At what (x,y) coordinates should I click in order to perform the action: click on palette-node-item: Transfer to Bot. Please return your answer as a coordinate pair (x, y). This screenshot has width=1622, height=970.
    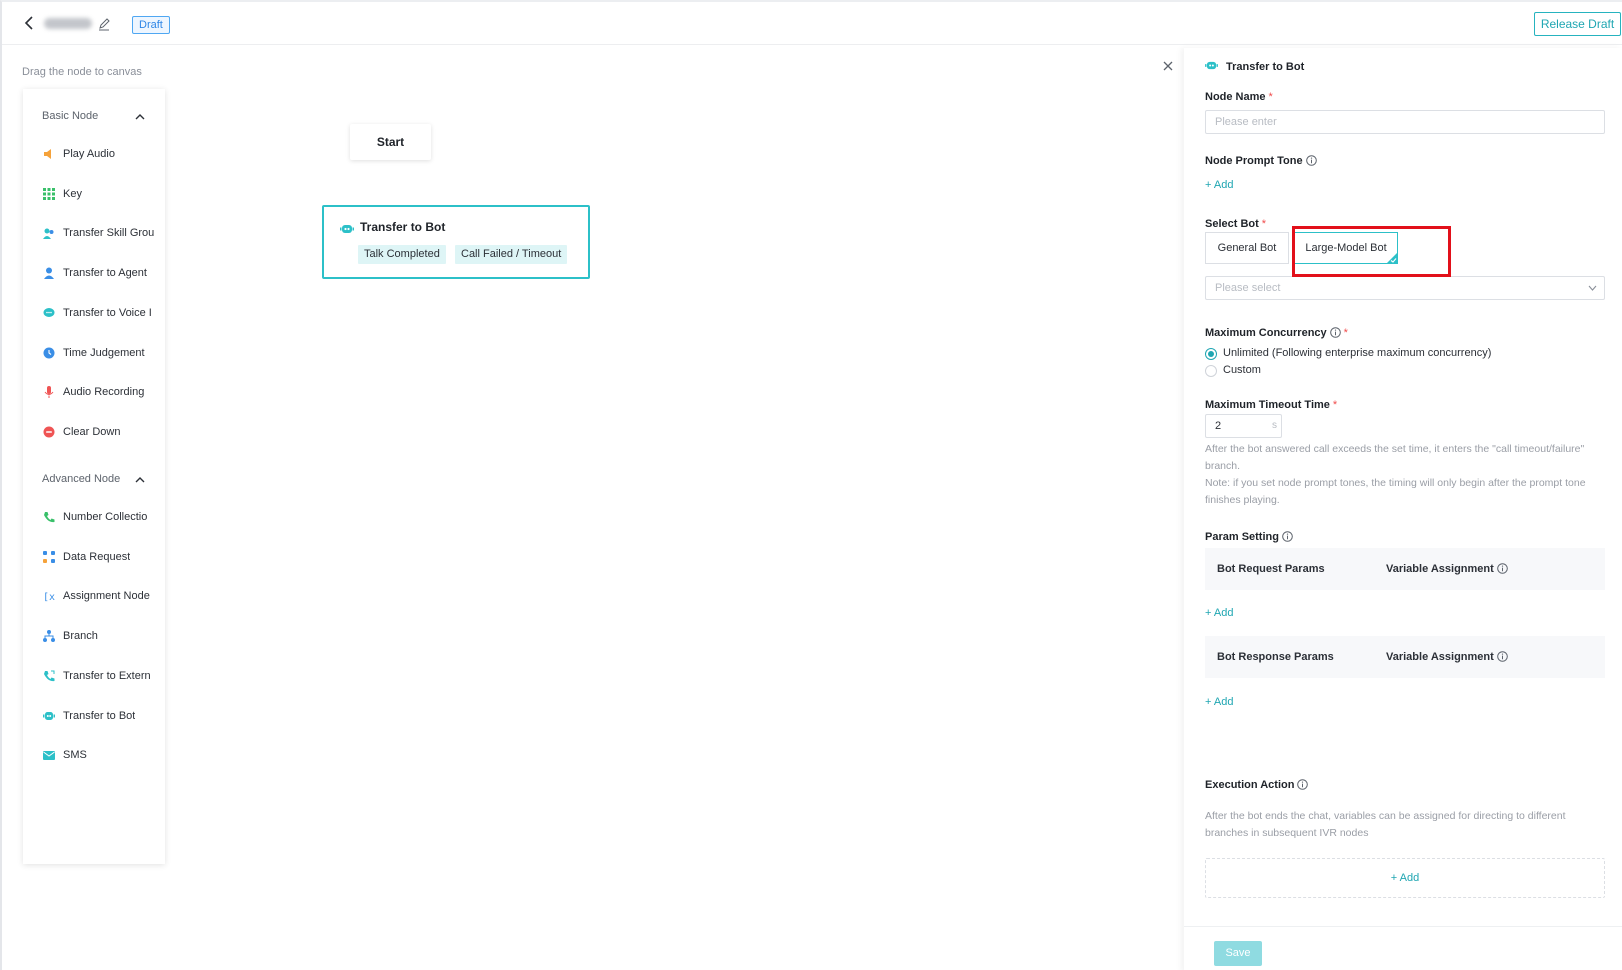
    Looking at the image, I should click on (102, 716).